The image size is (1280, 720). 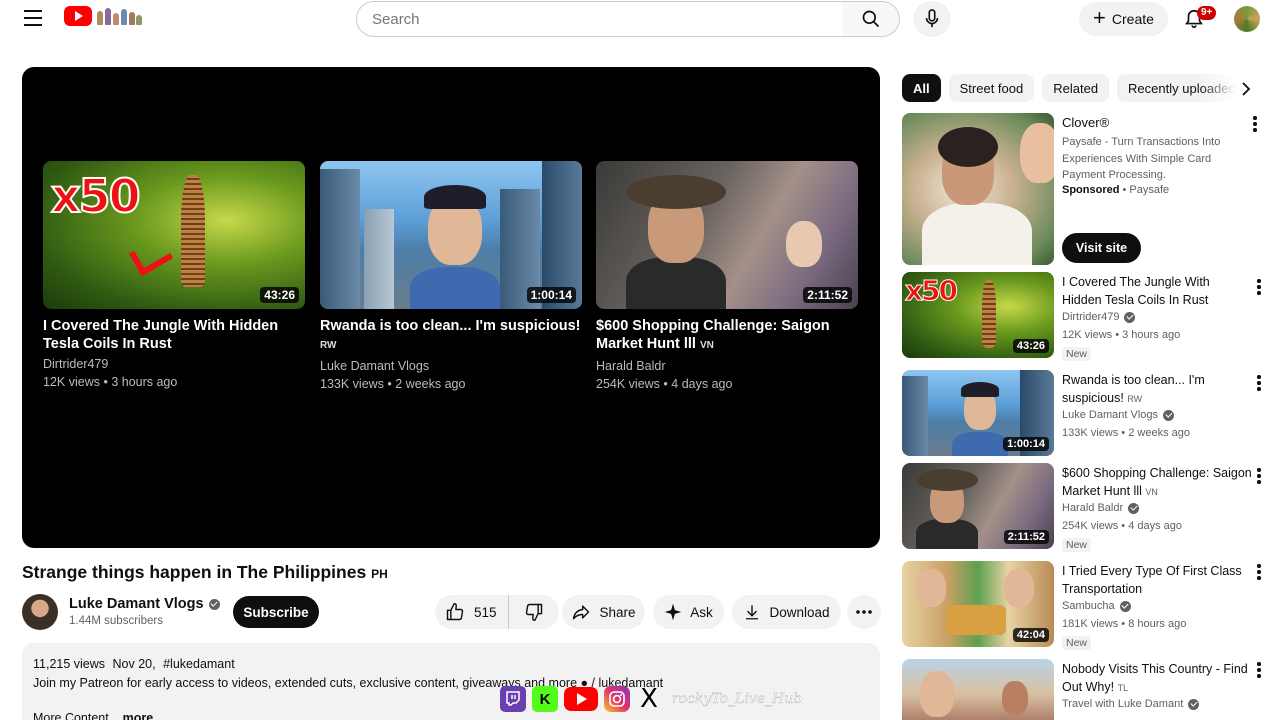 What do you see at coordinates (1122, 526) in the screenshot?
I see `recommended-meta: 254K views • 4 days ago` at bounding box center [1122, 526].